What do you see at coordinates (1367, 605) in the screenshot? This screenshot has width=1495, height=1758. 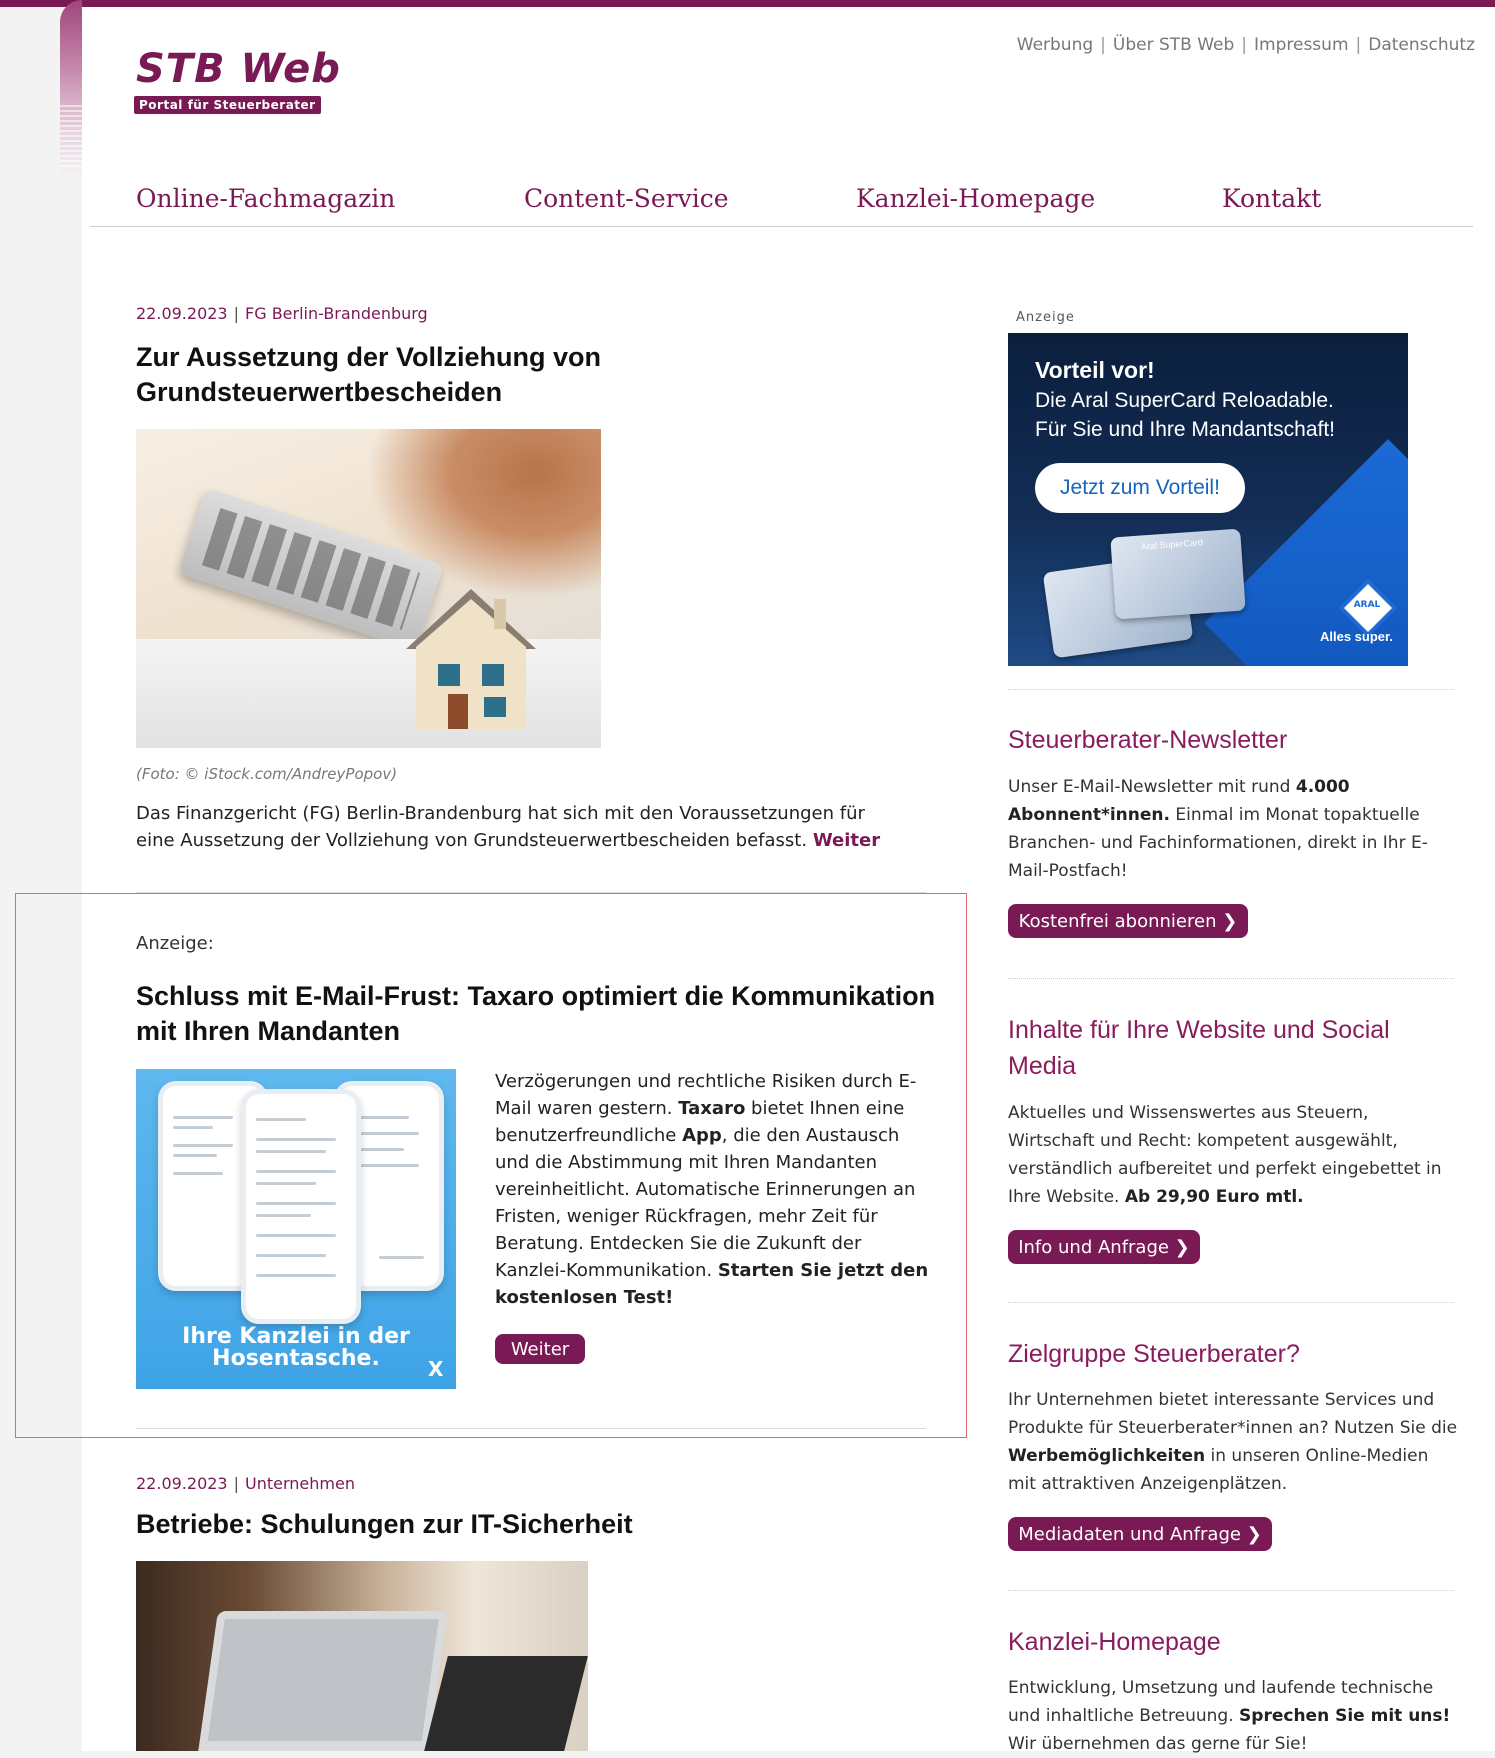 I see `aral-logo-text: ARAL` at bounding box center [1367, 605].